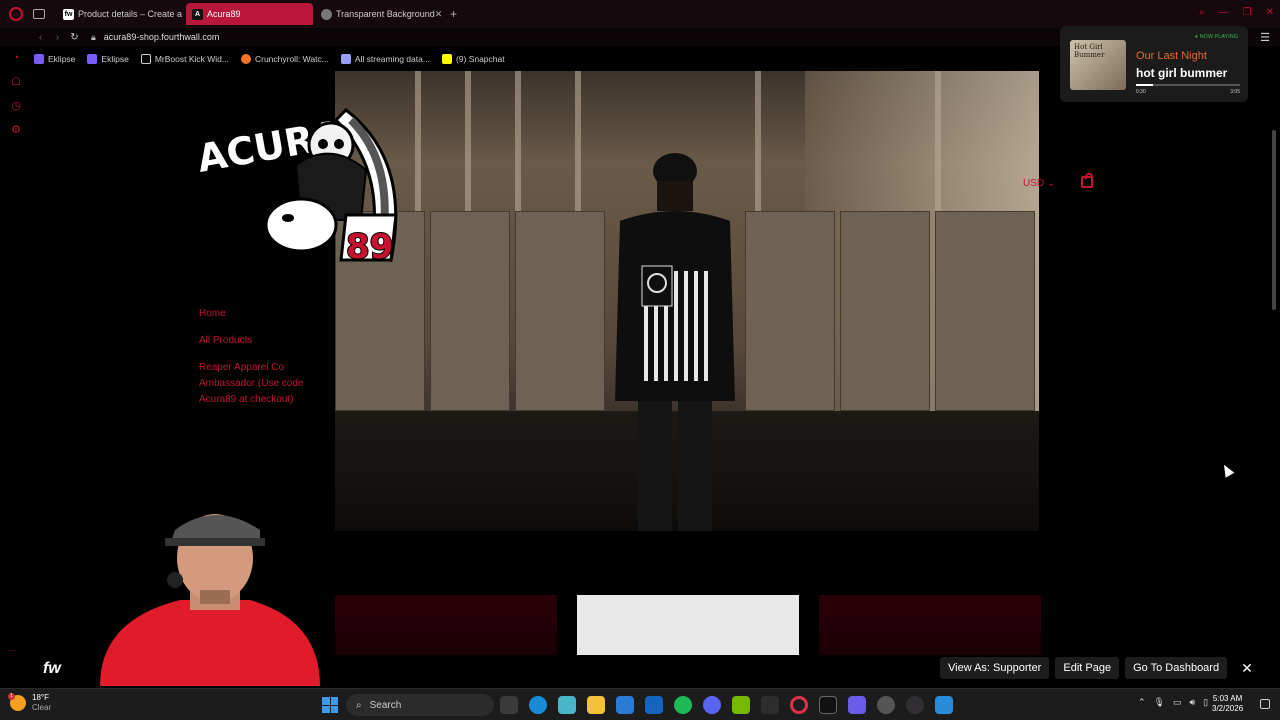  I want to click on settings-app-icon, so click(886, 705).